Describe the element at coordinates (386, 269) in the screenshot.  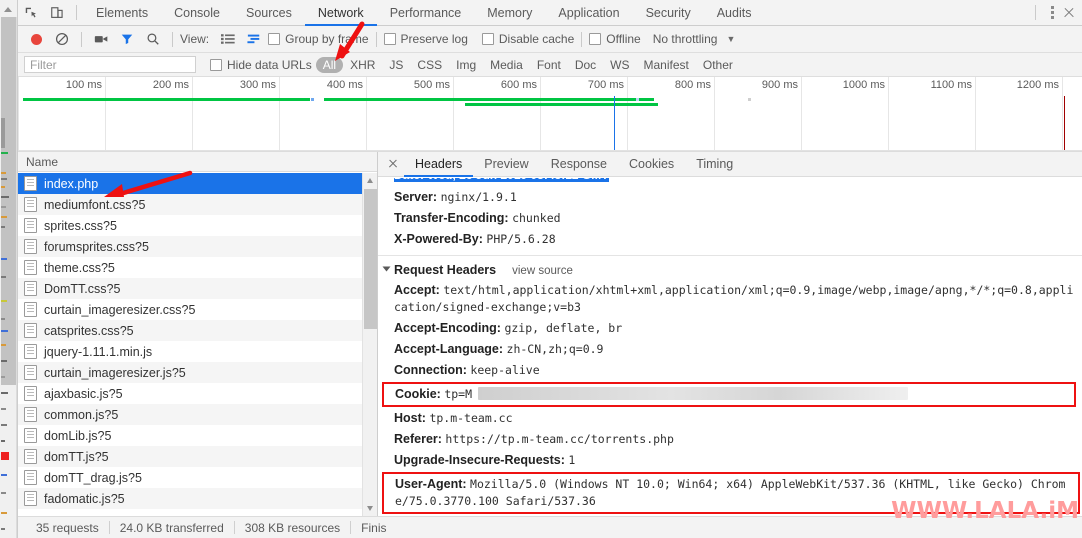
I see `chevron-down-icon` at that location.